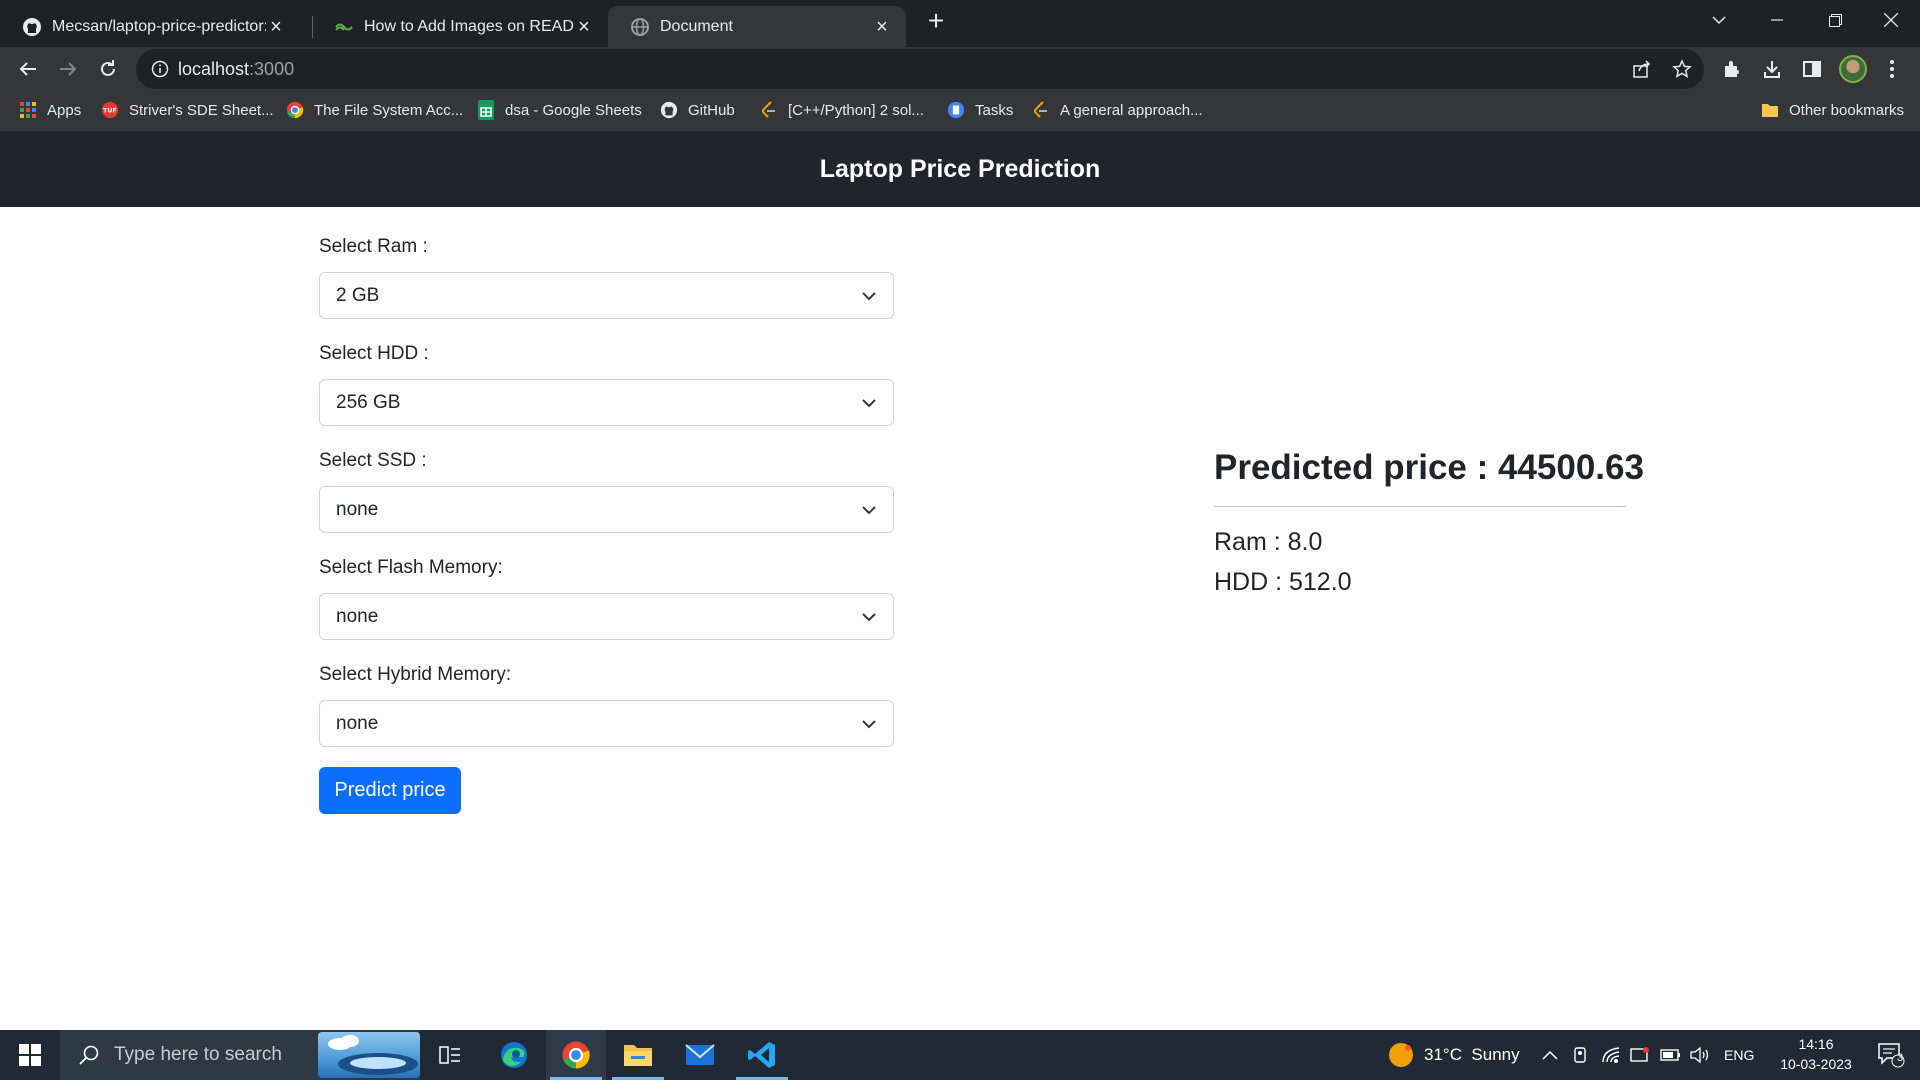  I want to click on info-icon, so click(160, 69).